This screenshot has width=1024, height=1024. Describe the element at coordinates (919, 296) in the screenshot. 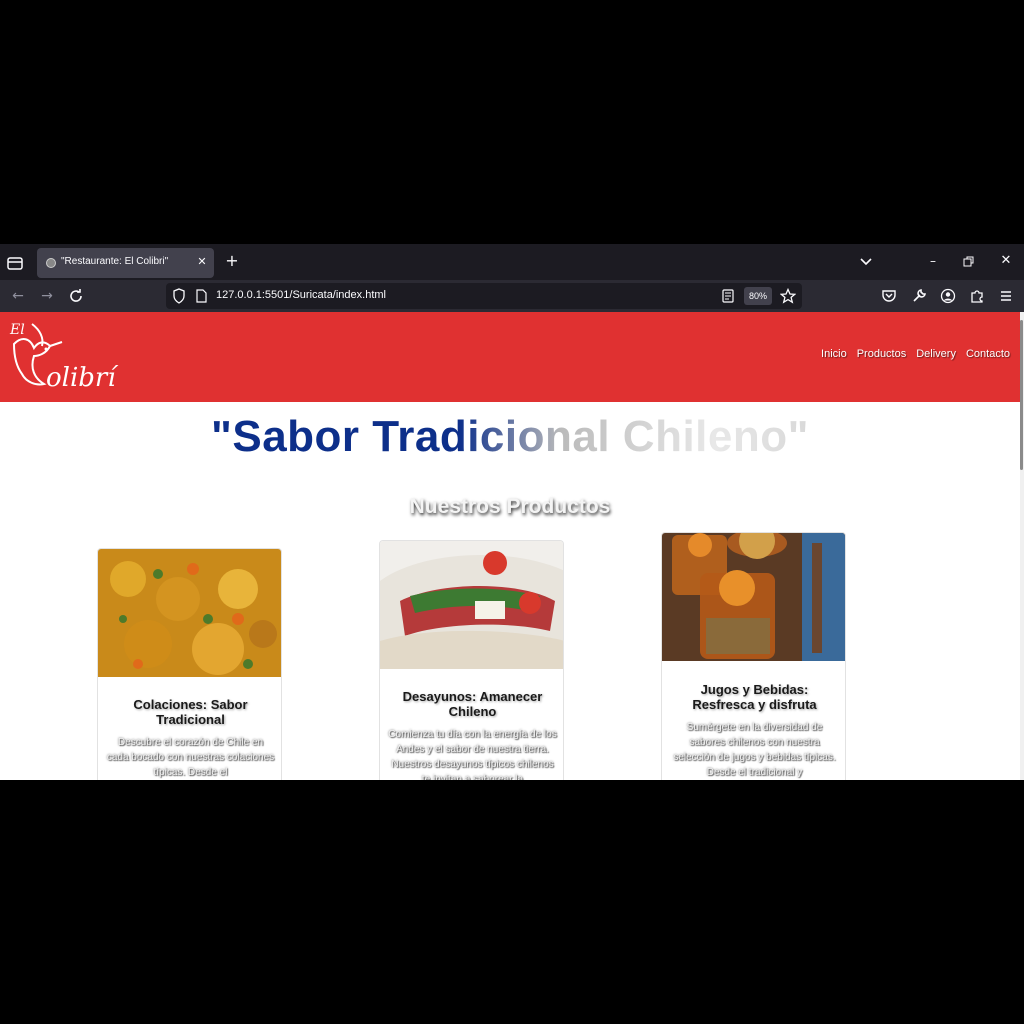

I see `wrench-icon` at that location.